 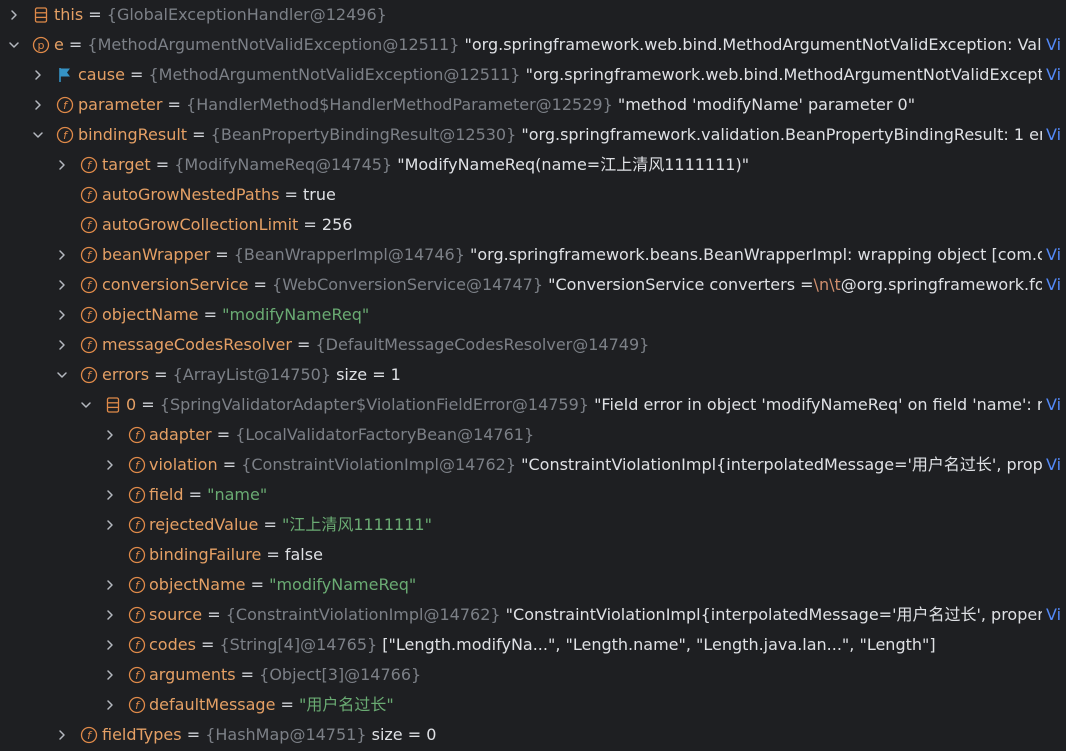 I want to click on tree-row-19: f objectName = "modifyNameReq", so click(x=533, y=585).